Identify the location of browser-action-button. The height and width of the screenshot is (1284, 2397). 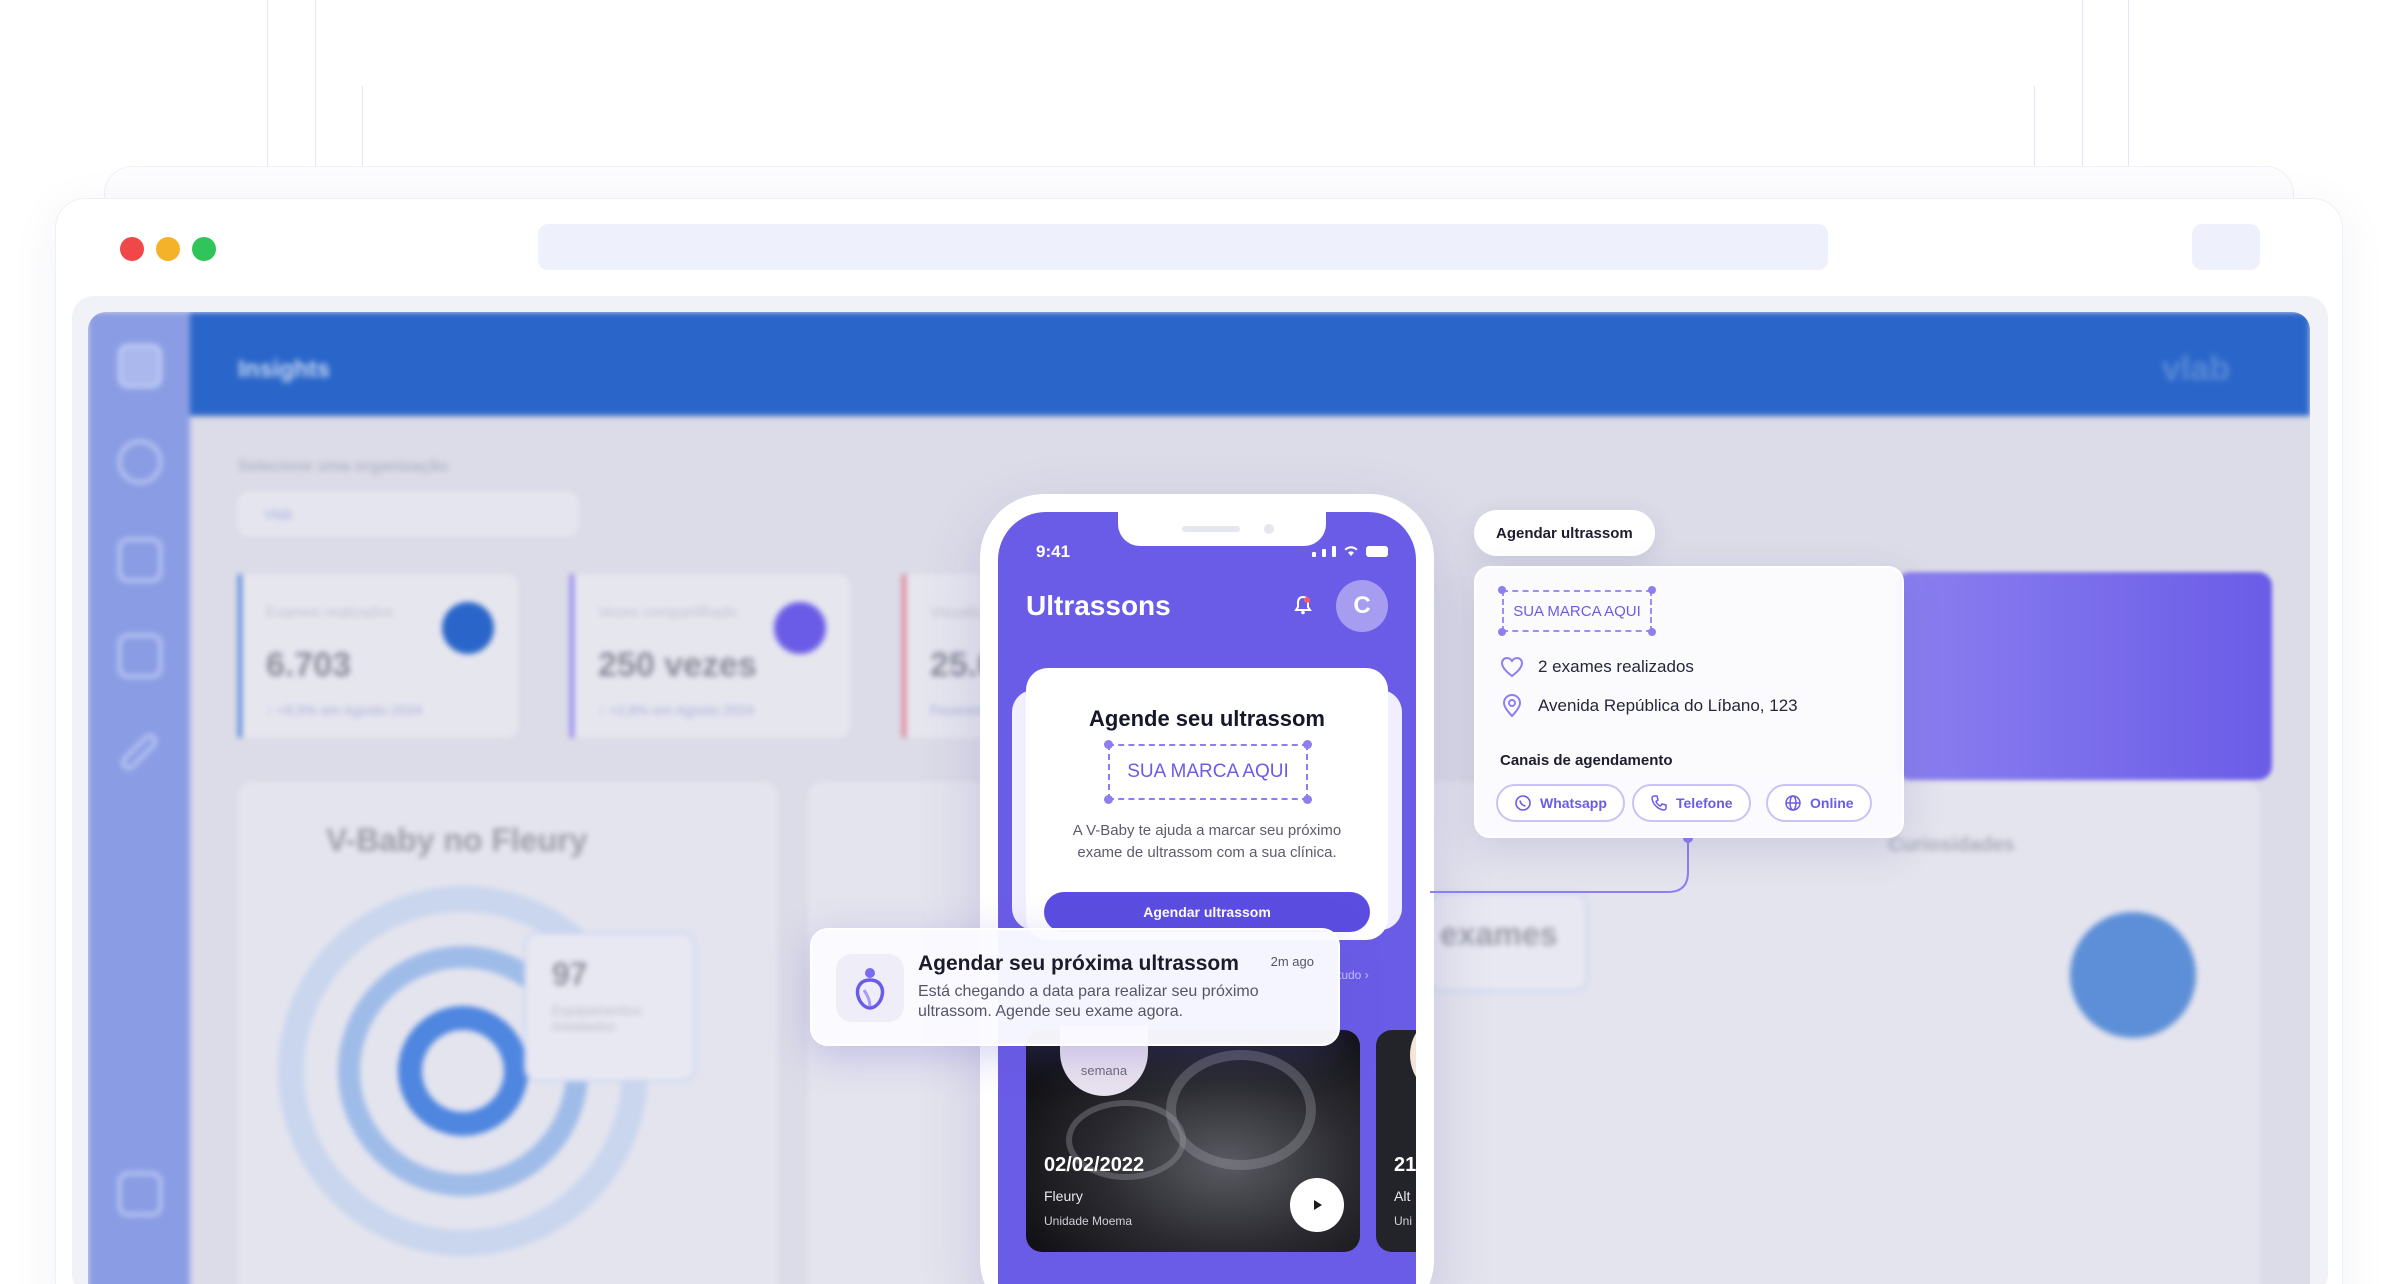
(2226, 247).